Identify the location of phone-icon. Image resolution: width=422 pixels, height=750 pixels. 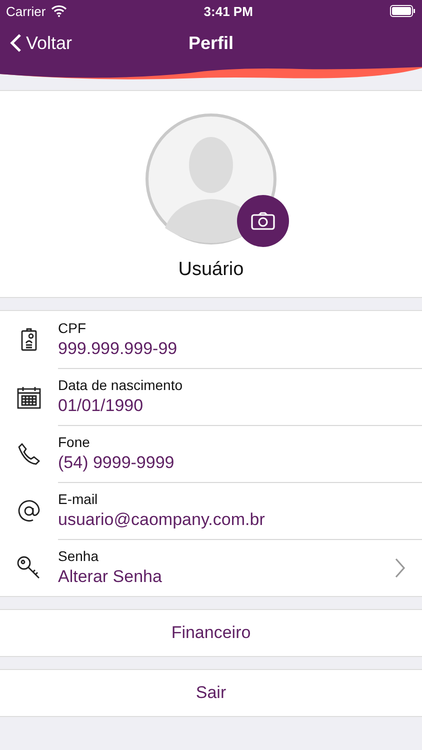
(29, 453).